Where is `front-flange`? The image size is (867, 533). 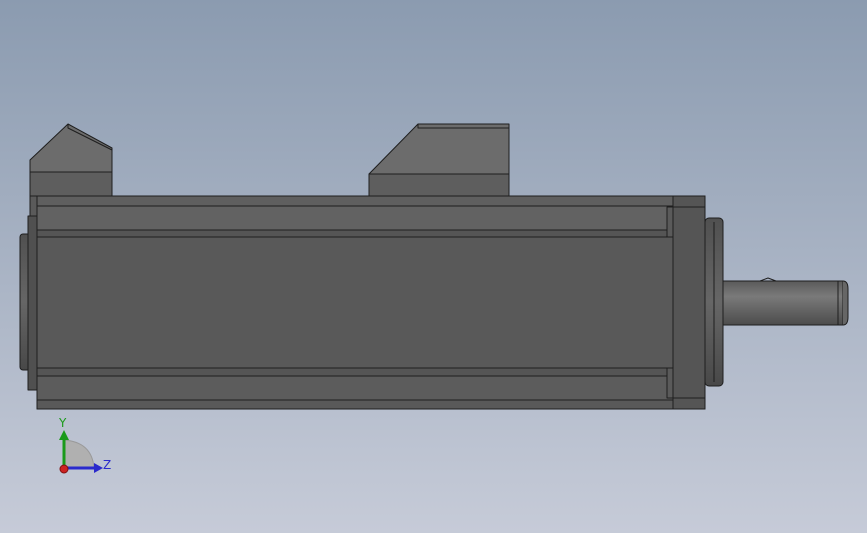 front-flange is located at coordinates (714, 302).